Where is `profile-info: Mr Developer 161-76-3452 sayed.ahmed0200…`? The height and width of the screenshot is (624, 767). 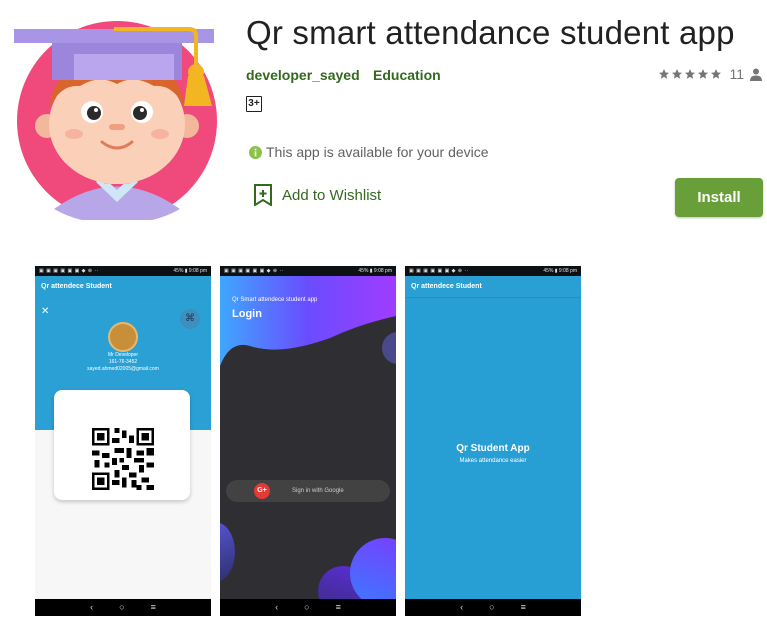
profile-info: Mr Developer 161-76-3452 sayed.ahmed0200… is located at coordinates (123, 362).